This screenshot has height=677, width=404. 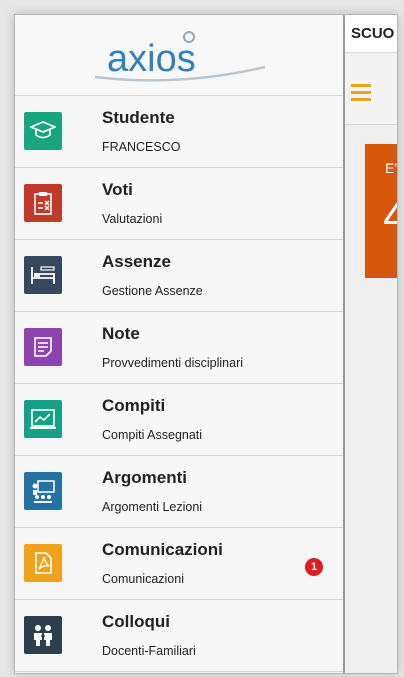 I want to click on menu-item-voti: Voti Valutazioni, so click(x=179, y=204).